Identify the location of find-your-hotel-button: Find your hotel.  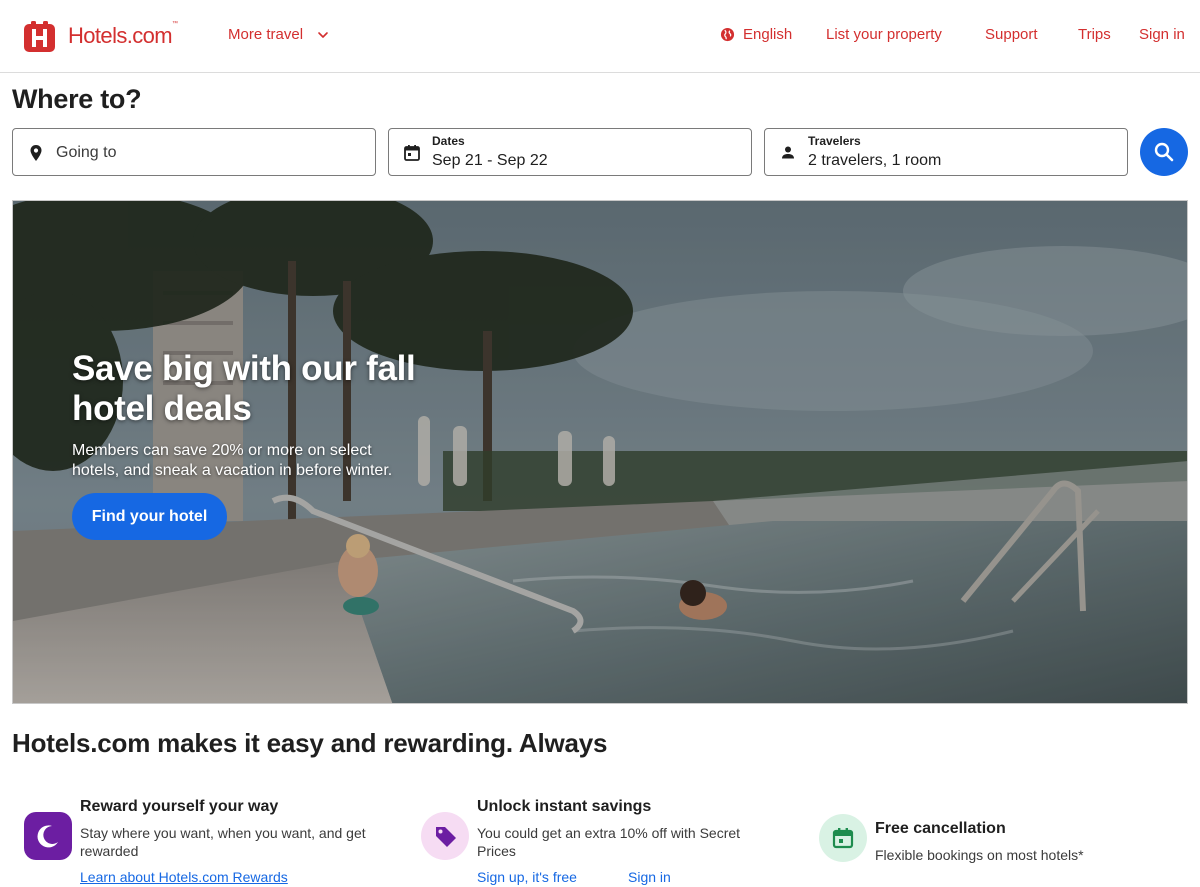
(149, 516).